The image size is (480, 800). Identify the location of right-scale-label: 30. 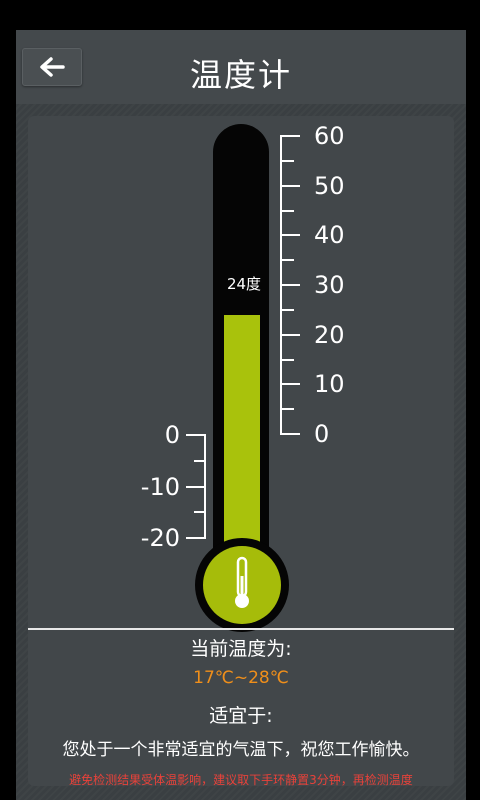
(329, 285).